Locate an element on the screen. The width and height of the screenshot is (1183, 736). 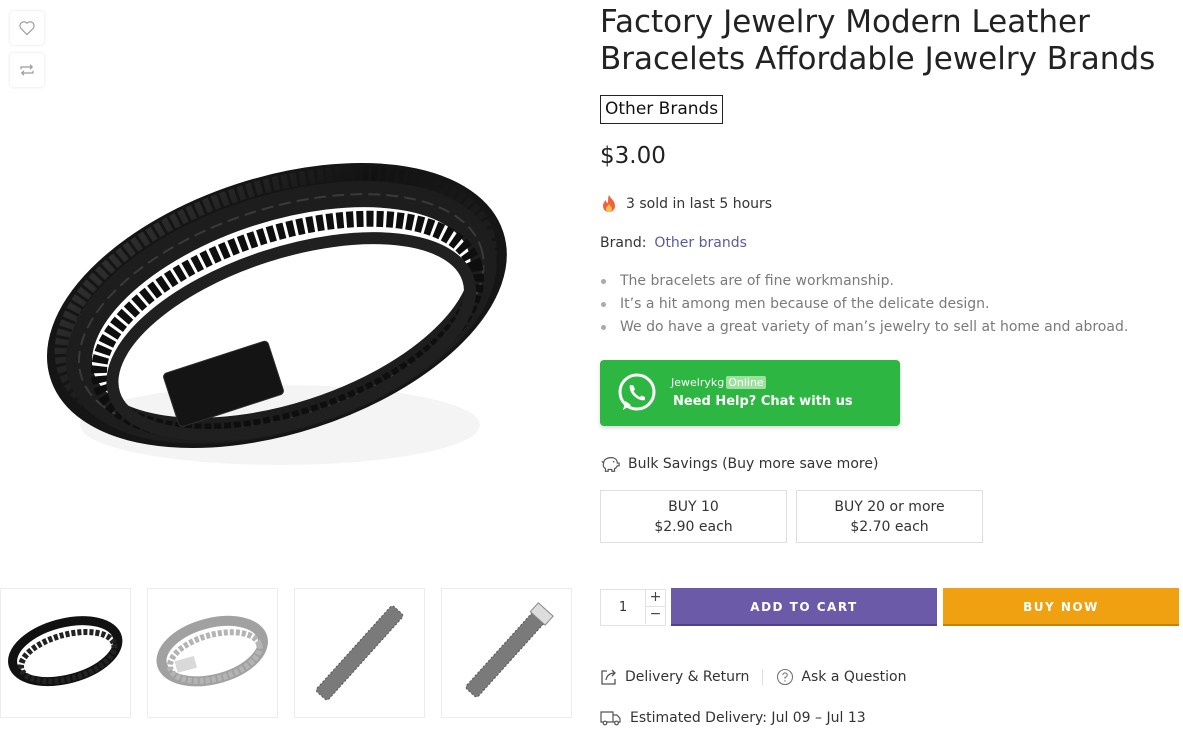
sold-text: 3 sold in last 5 hours is located at coordinates (699, 204).